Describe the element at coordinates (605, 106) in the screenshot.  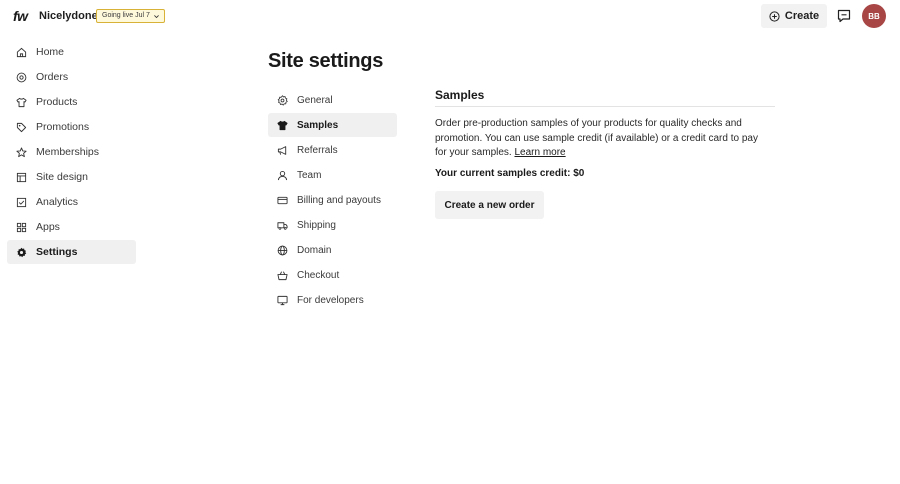
I see `section-divider` at that location.